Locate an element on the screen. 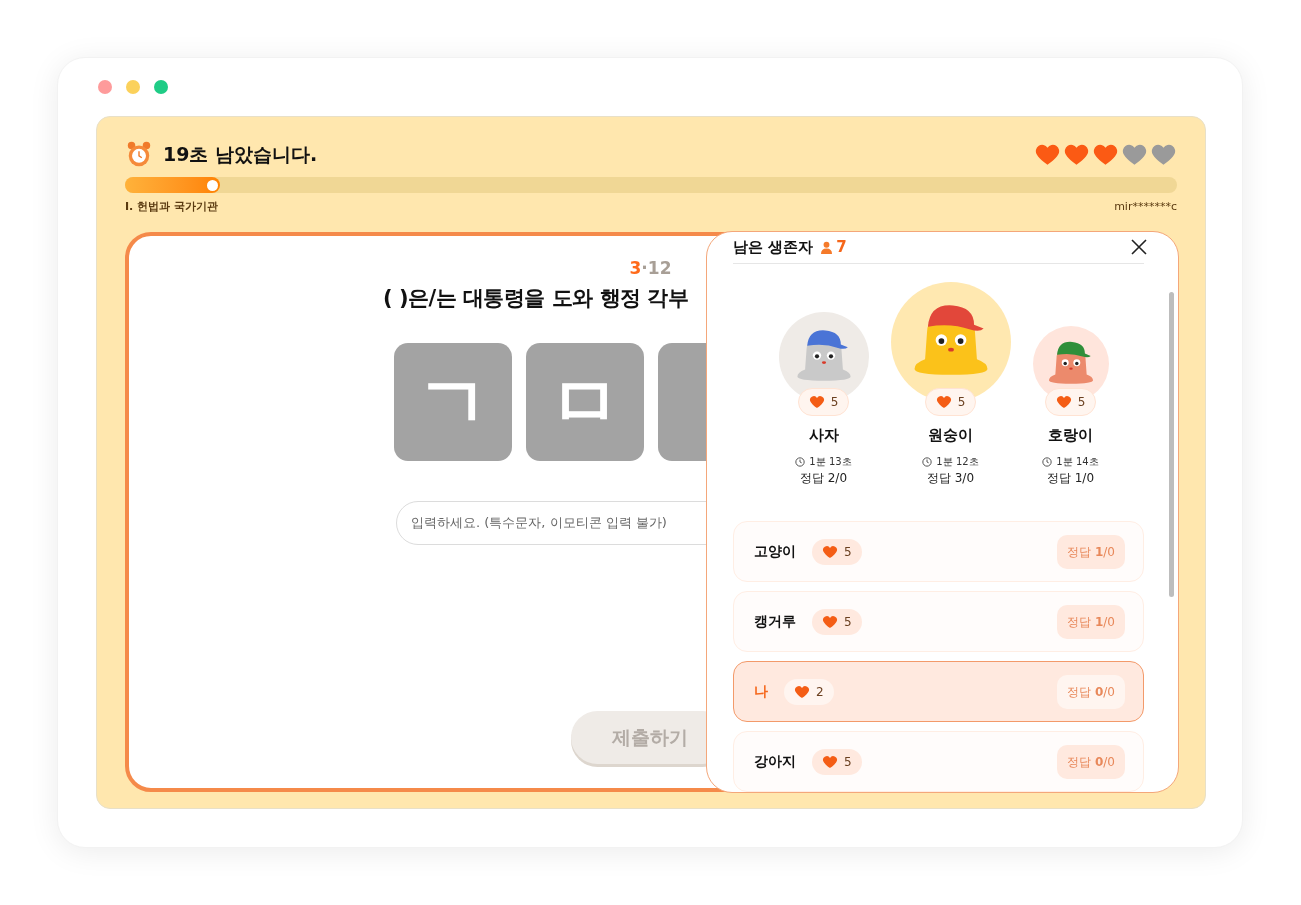 Image resolution: width=1301 pixels, height=905 pixels. score-text: 정답 2/0 is located at coordinates (823, 478).